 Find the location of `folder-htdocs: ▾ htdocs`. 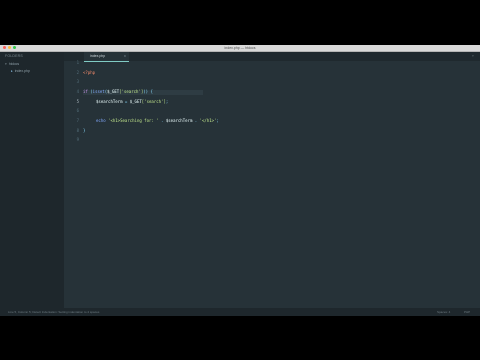

folder-htdocs: ▾ htdocs is located at coordinates (12, 64).